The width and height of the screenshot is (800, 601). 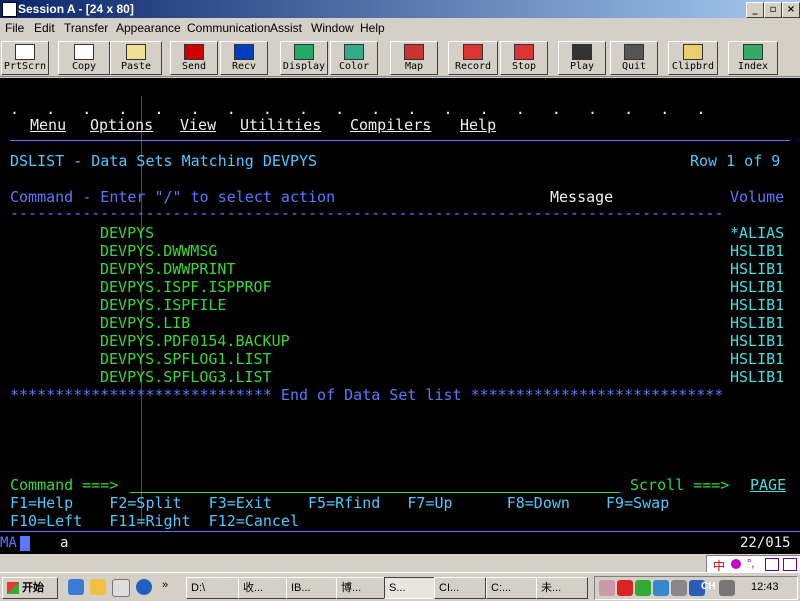 What do you see at coordinates (354, 58) in the screenshot?
I see `color-button: Color` at bounding box center [354, 58].